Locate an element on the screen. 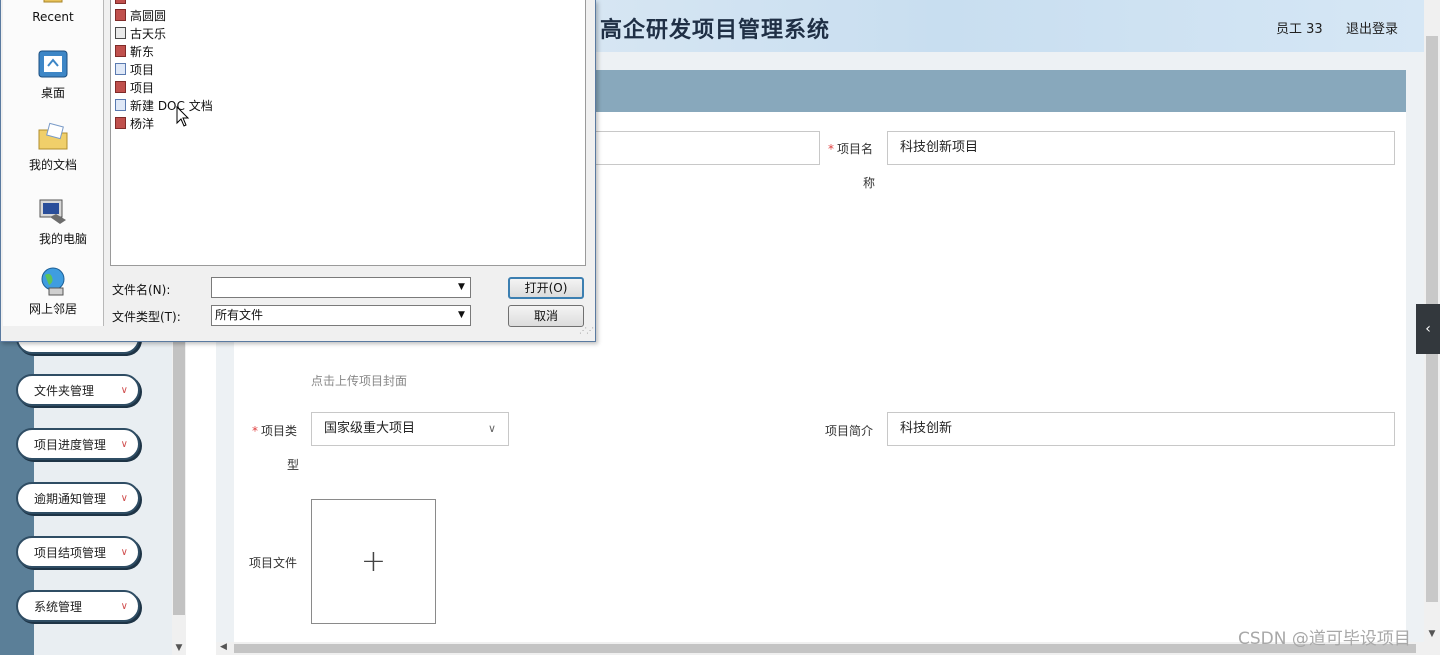 This screenshot has width=1440, height=655. filetype-select: 所有文件 ▼ is located at coordinates (341, 315).